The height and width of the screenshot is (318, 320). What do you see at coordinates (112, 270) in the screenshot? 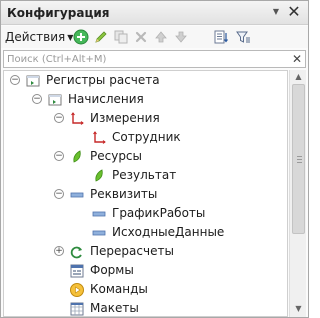
I see `tree-item-label: Формы` at bounding box center [112, 270].